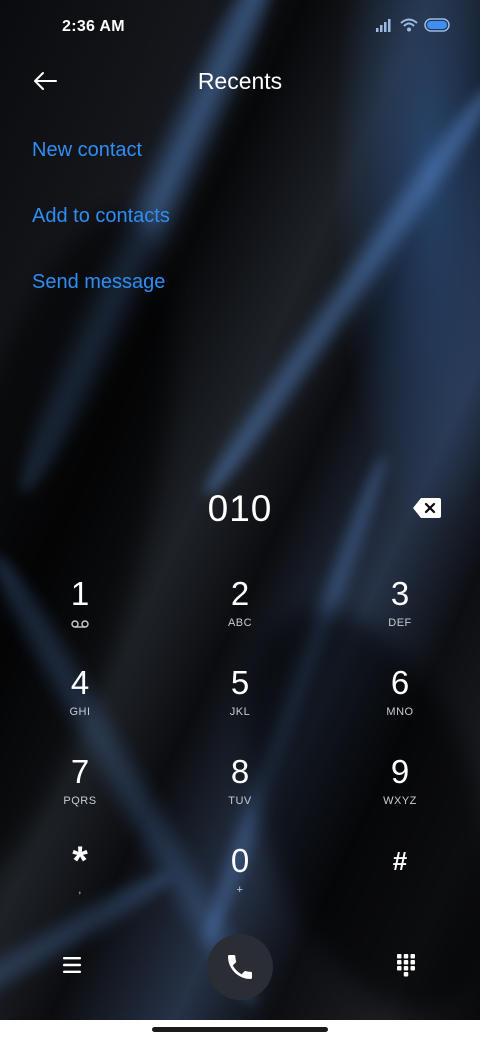 This screenshot has width=480, height=1040. I want to click on key-digit: #, so click(400, 861).